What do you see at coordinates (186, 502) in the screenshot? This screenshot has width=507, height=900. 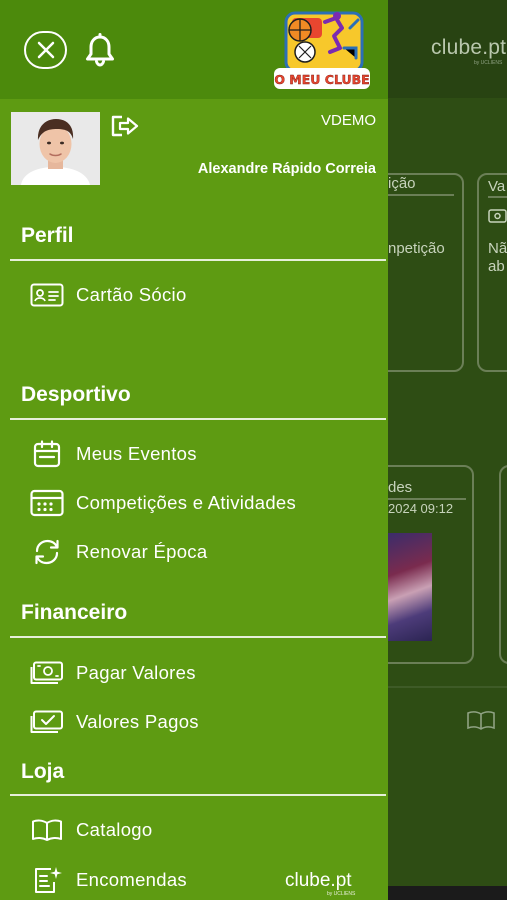 I see `menu-item-label: Competições e Atividades` at bounding box center [186, 502].